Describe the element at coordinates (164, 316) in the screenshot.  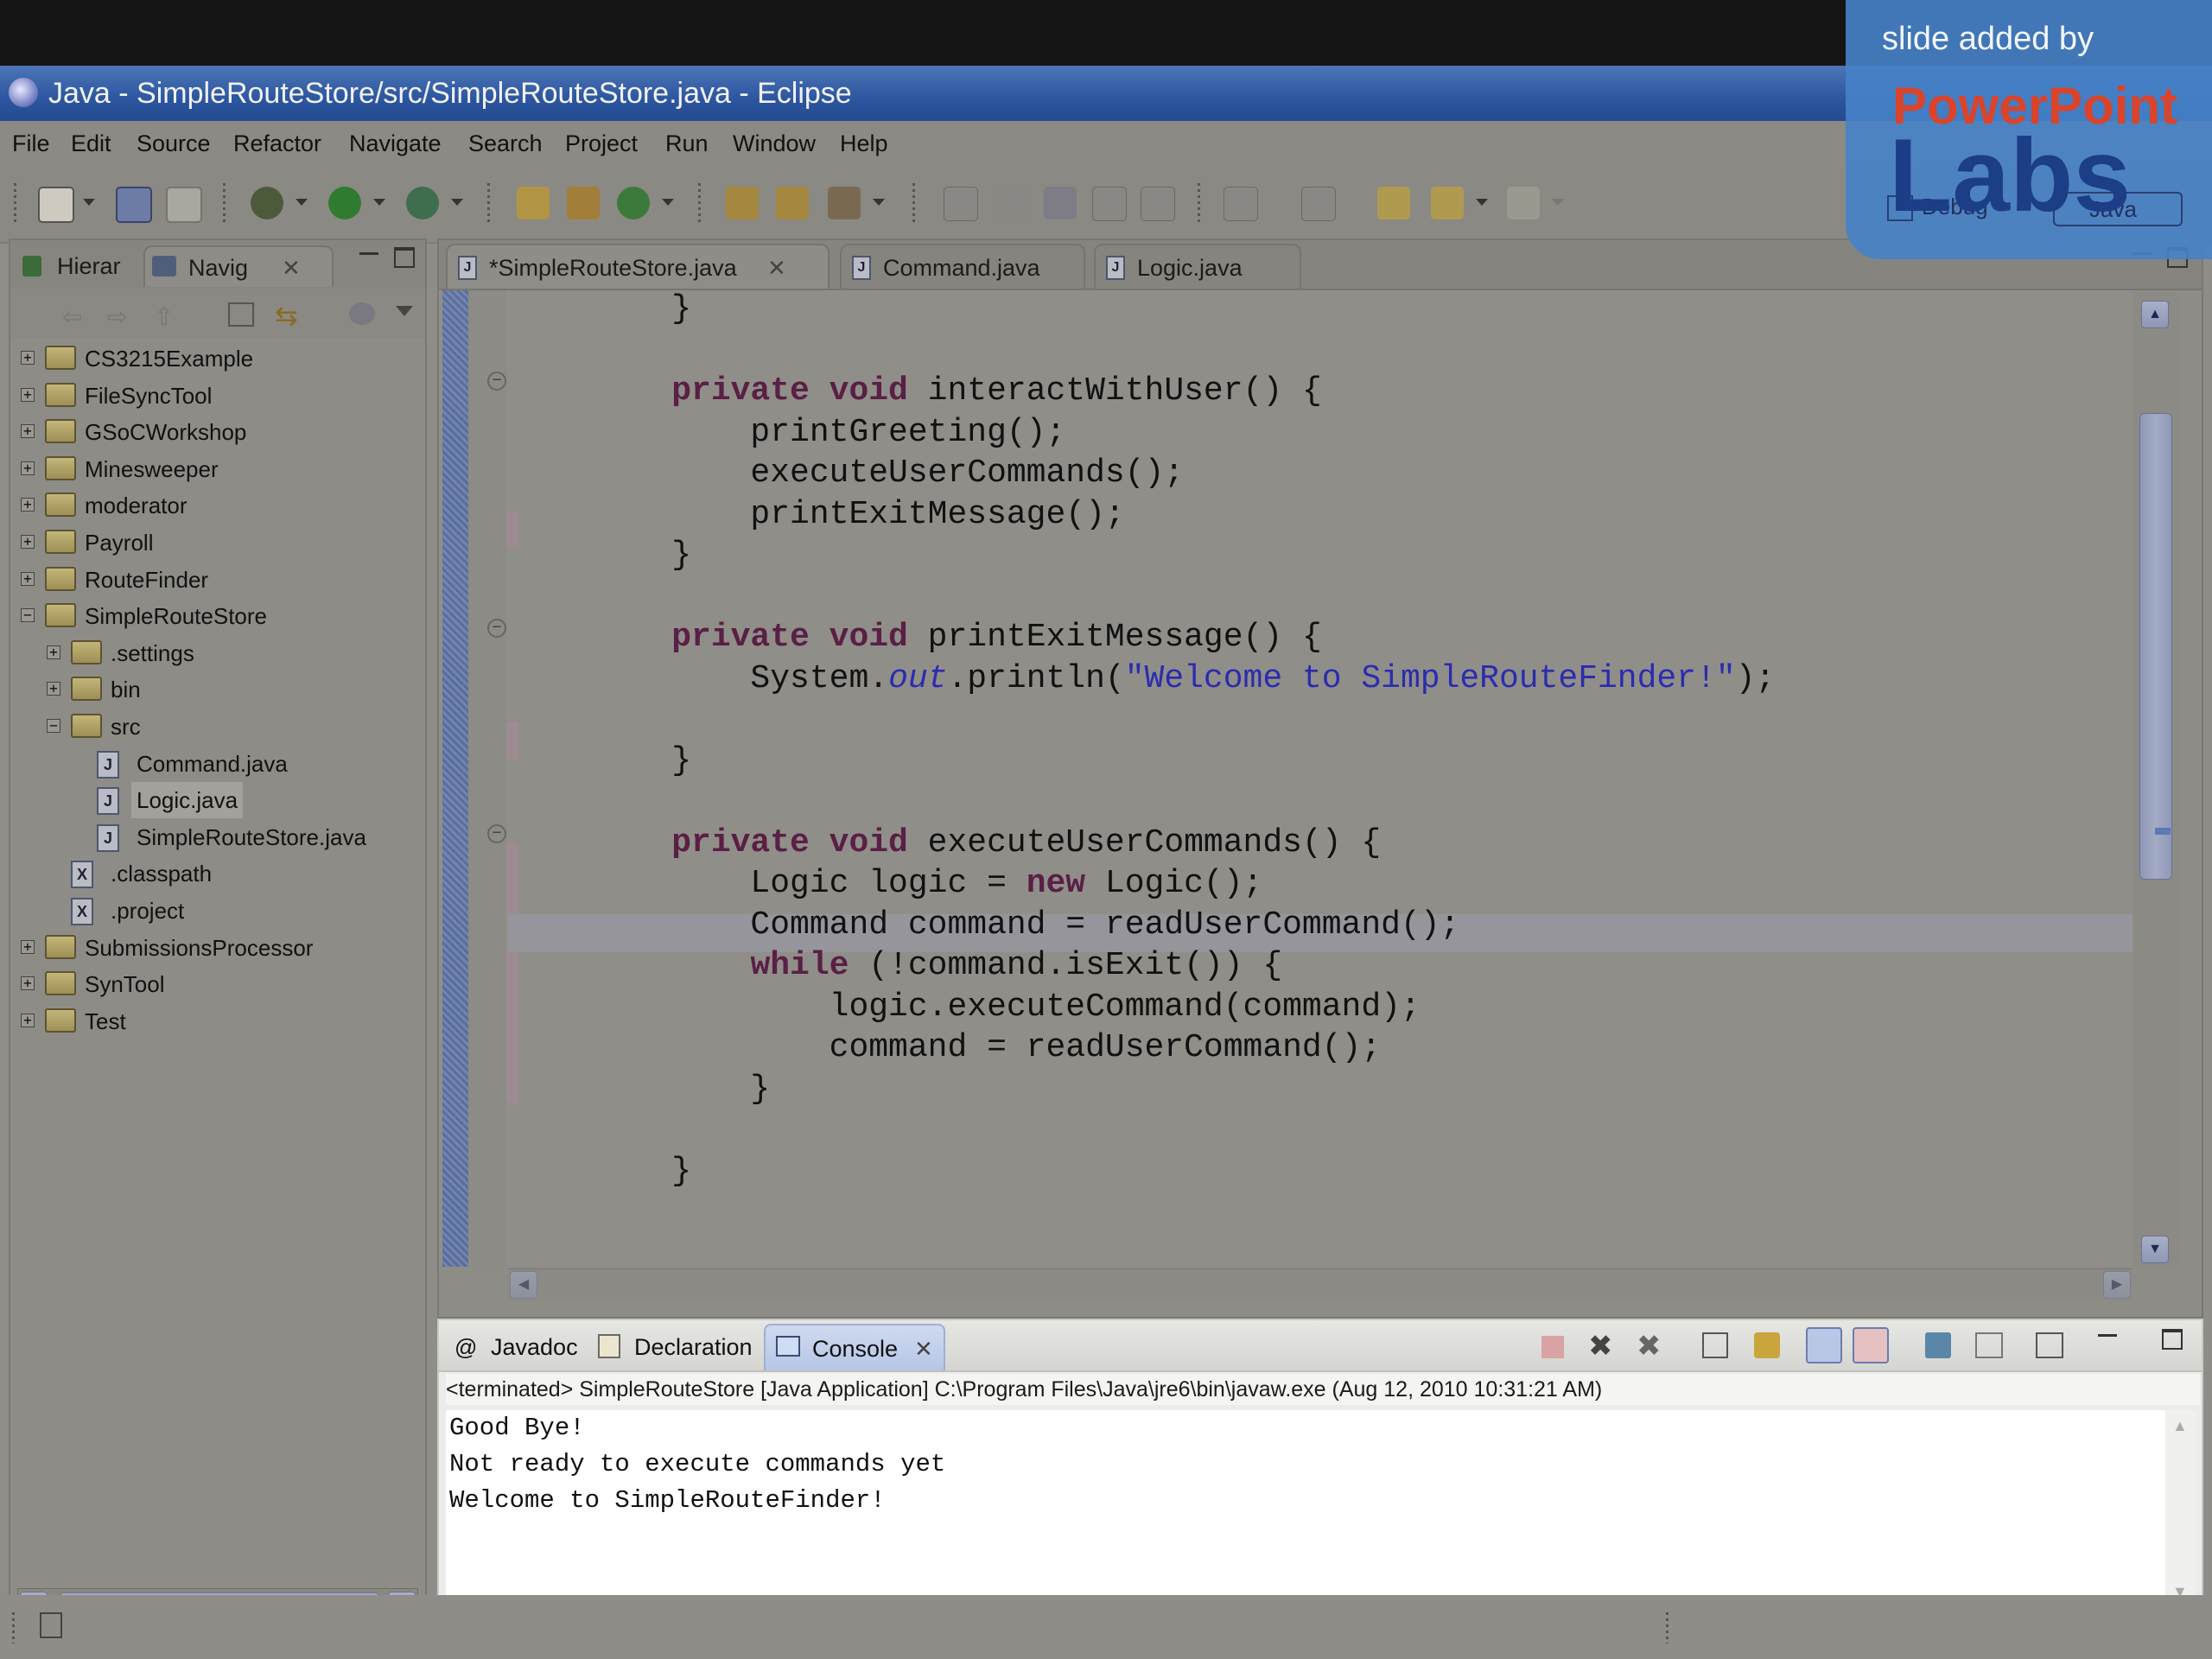
I see `up-icon: ⇧` at that location.